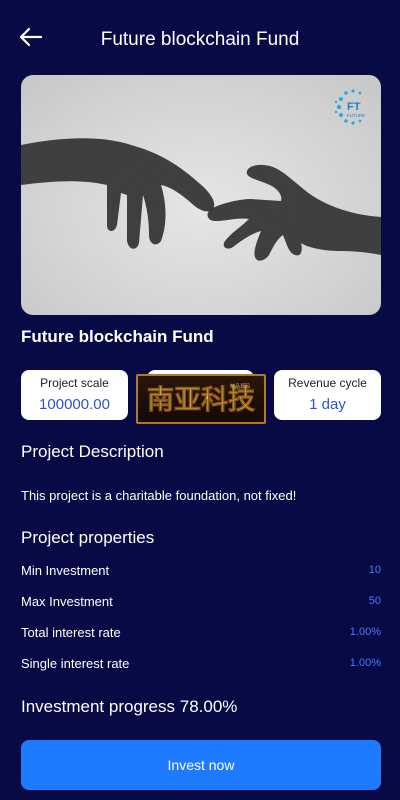 This screenshot has height=800, width=400. What do you see at coordinates (75, 663) in the screenshot?
I see `property-label: Single interest rate` at bounding box center [75, 663].